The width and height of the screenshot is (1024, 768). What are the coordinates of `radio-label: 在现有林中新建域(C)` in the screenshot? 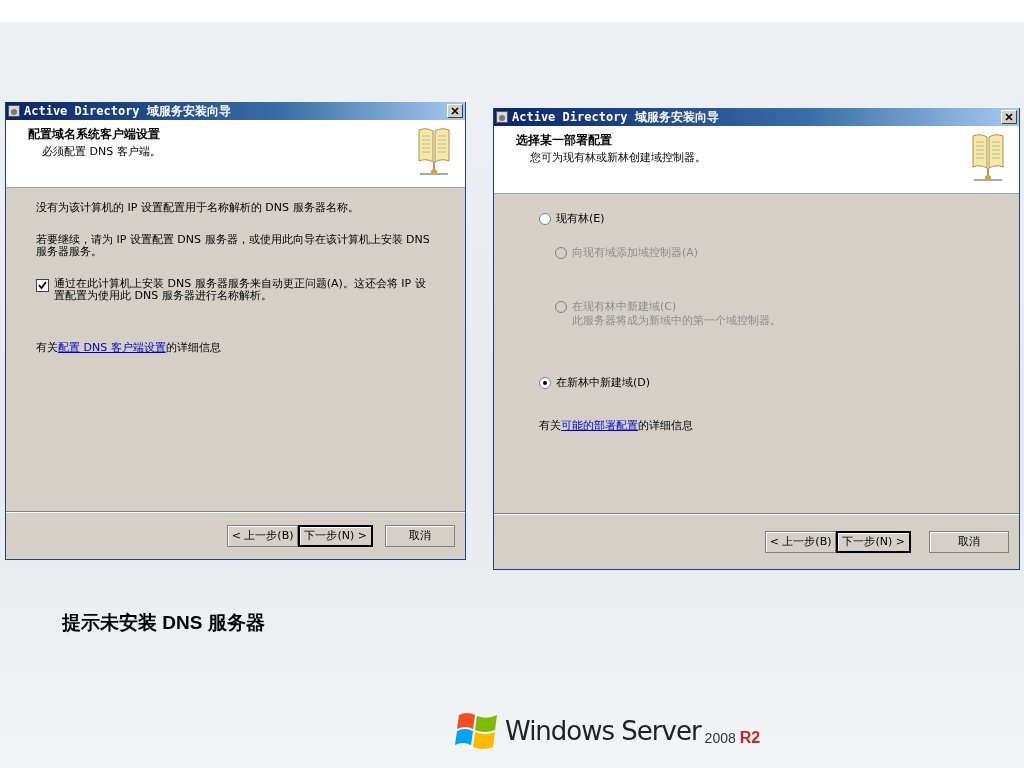 It's located at (625, 307).